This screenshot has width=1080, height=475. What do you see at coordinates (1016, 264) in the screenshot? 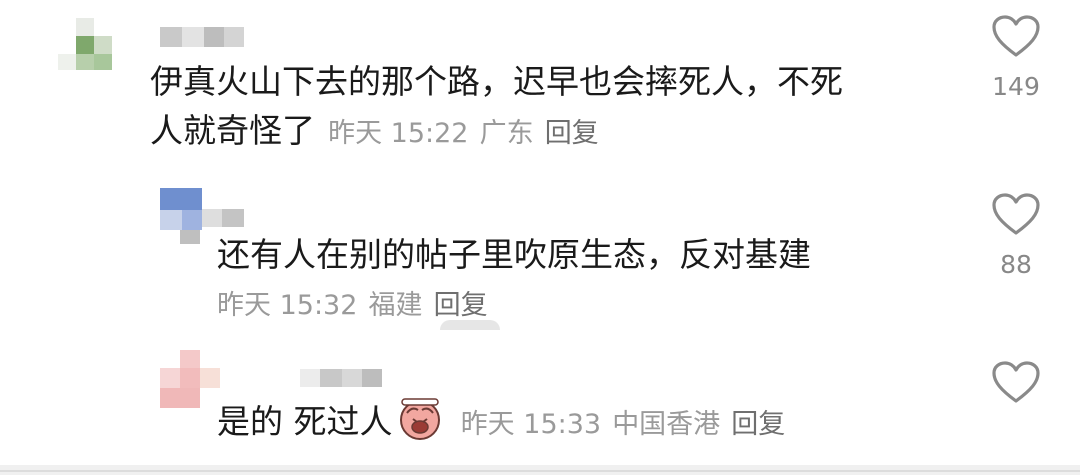
I see `like-count: 88` at bounding box center [1016, 264].